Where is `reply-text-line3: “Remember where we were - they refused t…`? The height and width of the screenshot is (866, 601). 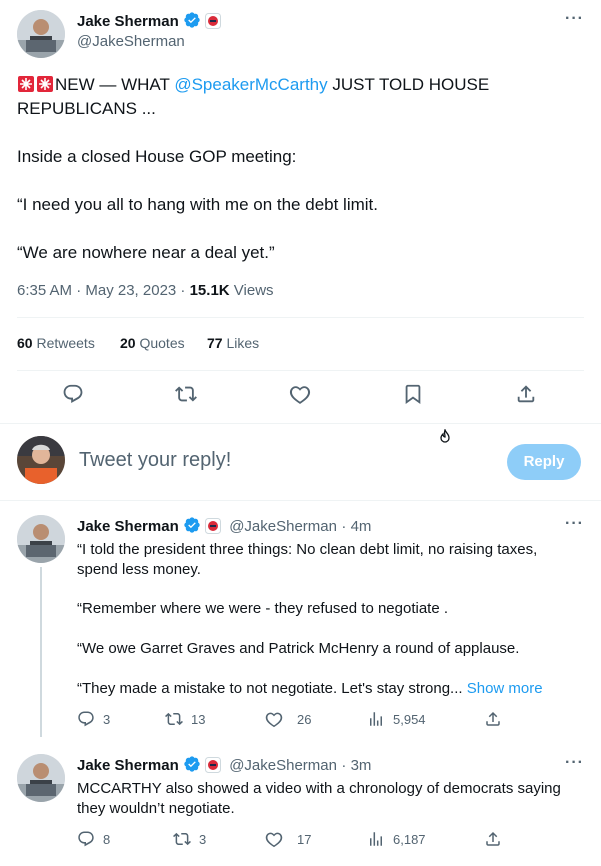
reply-text-line3: “Remember where we were - they refused t… is located at coordinates (263, 608).